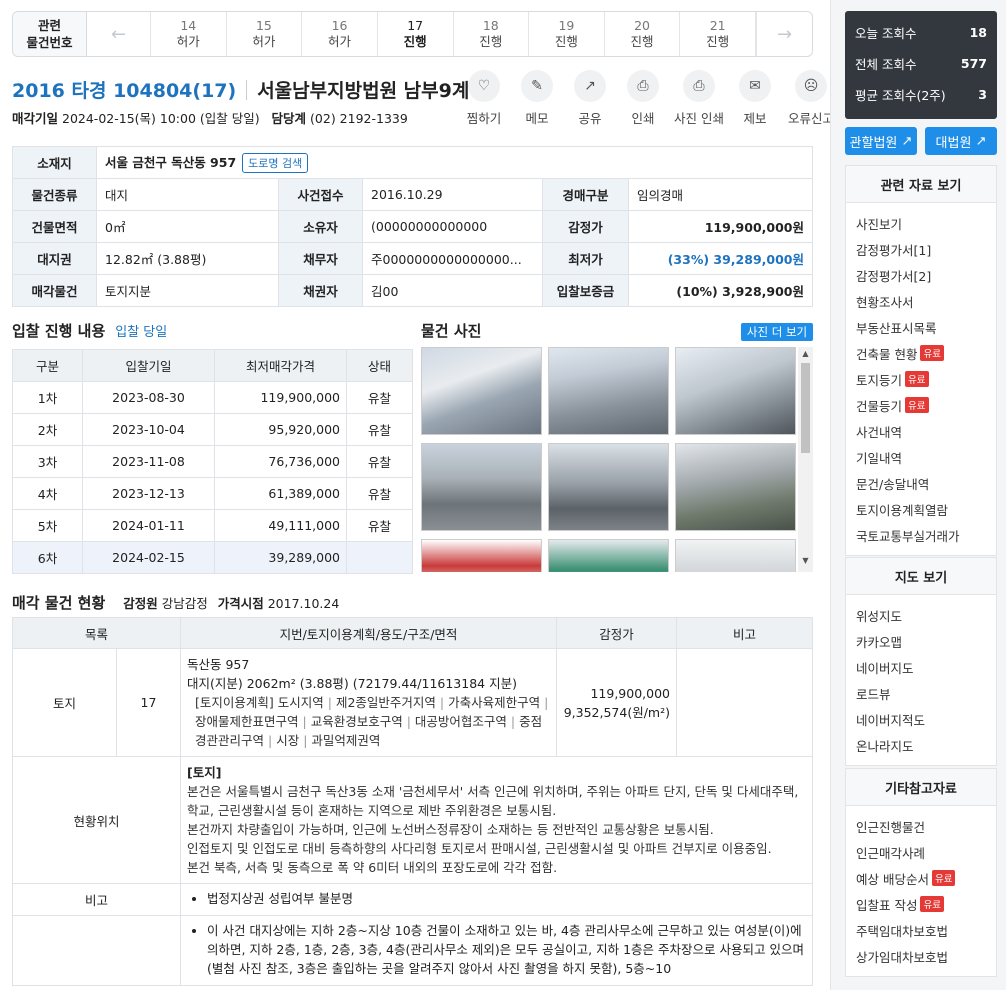 This screenshot has width=1006, height=990. I want to click on etc-item: 예상 배당순서 유료, so click(921, 878).